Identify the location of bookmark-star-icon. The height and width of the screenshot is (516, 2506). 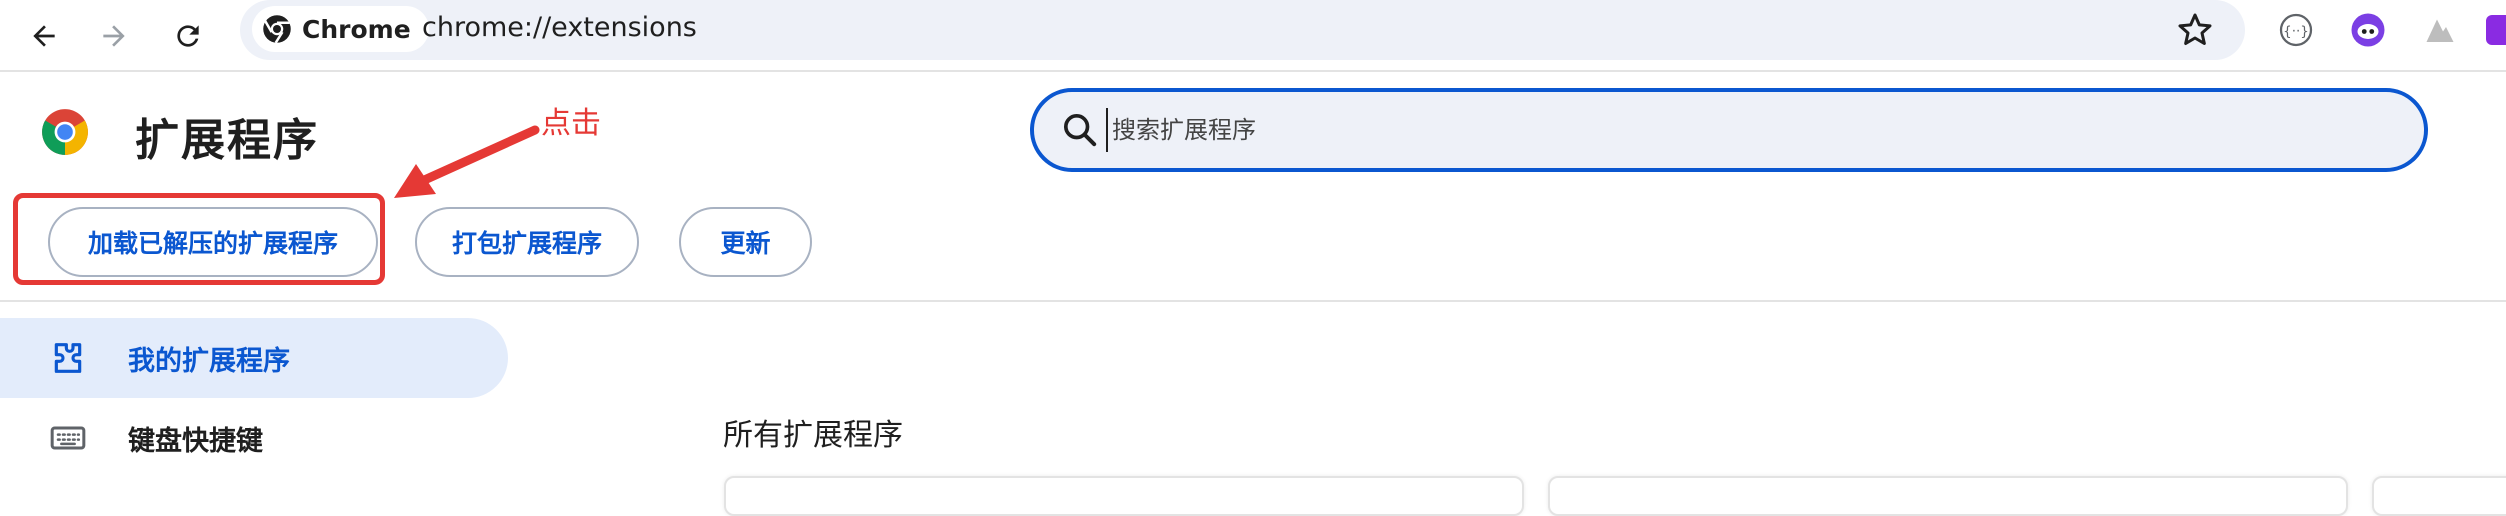
(2195, 30).